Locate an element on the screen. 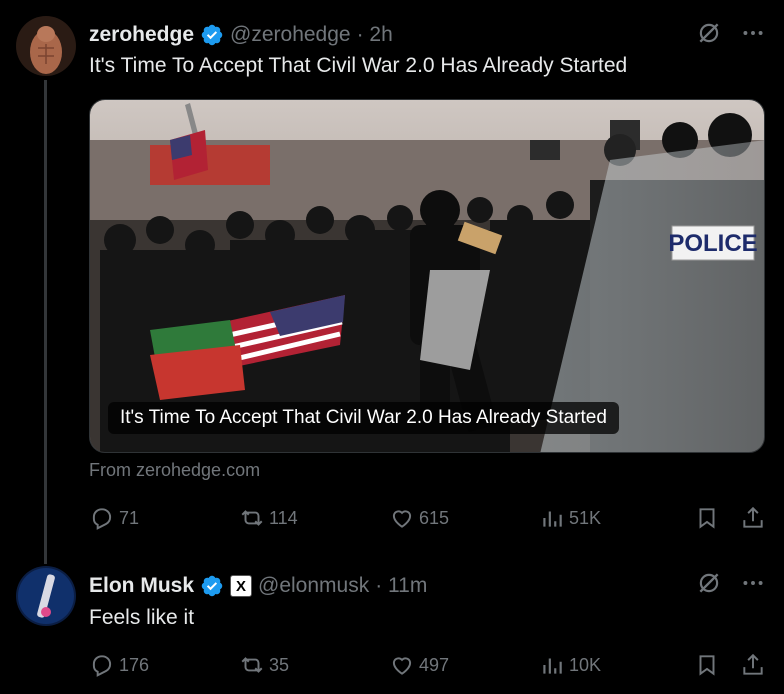  tweet-header: Elon Musk X @elonmusk · 11m is located at coordinates (258, 586).